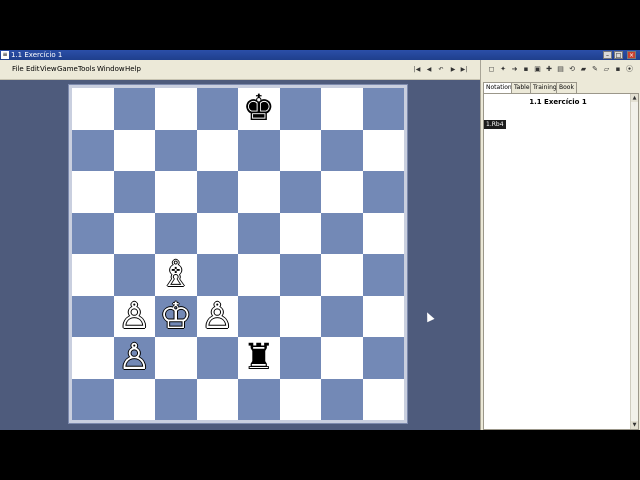  What do you see at coordinates (134, 399) in the screenshot?
I see `square-b1` at bounding box center [134, 399].